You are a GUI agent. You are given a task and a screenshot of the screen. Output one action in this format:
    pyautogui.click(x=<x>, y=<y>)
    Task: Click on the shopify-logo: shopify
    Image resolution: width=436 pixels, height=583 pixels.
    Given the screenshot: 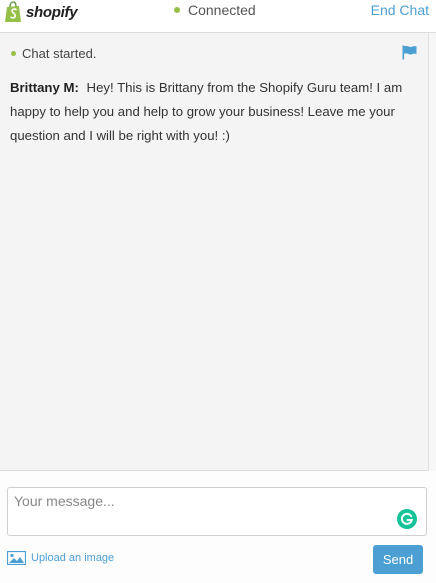 What is the action you would take?
    pyautogui.click(x=41, y=12)
    